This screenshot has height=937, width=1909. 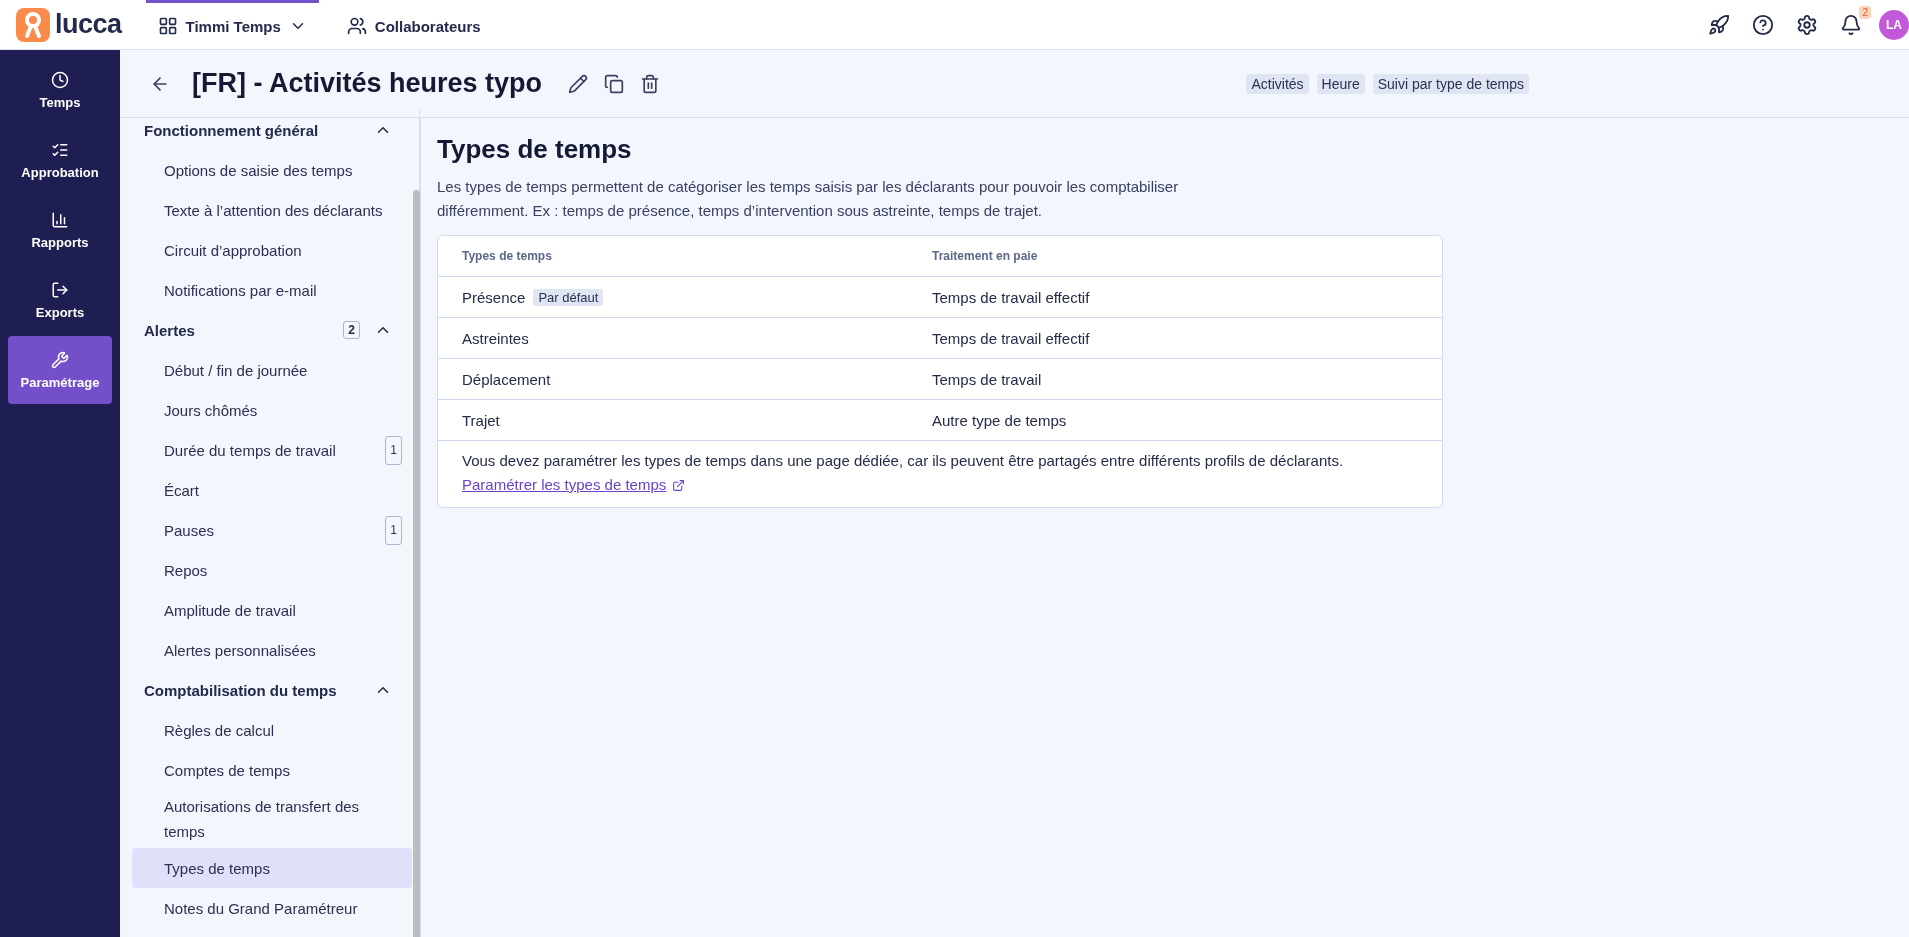 What do you see at coordinates (272, 908) in the screenshot?
I see `sidebar-item: Notes du Grand Paramétreur` at bounding box center [272, 908].